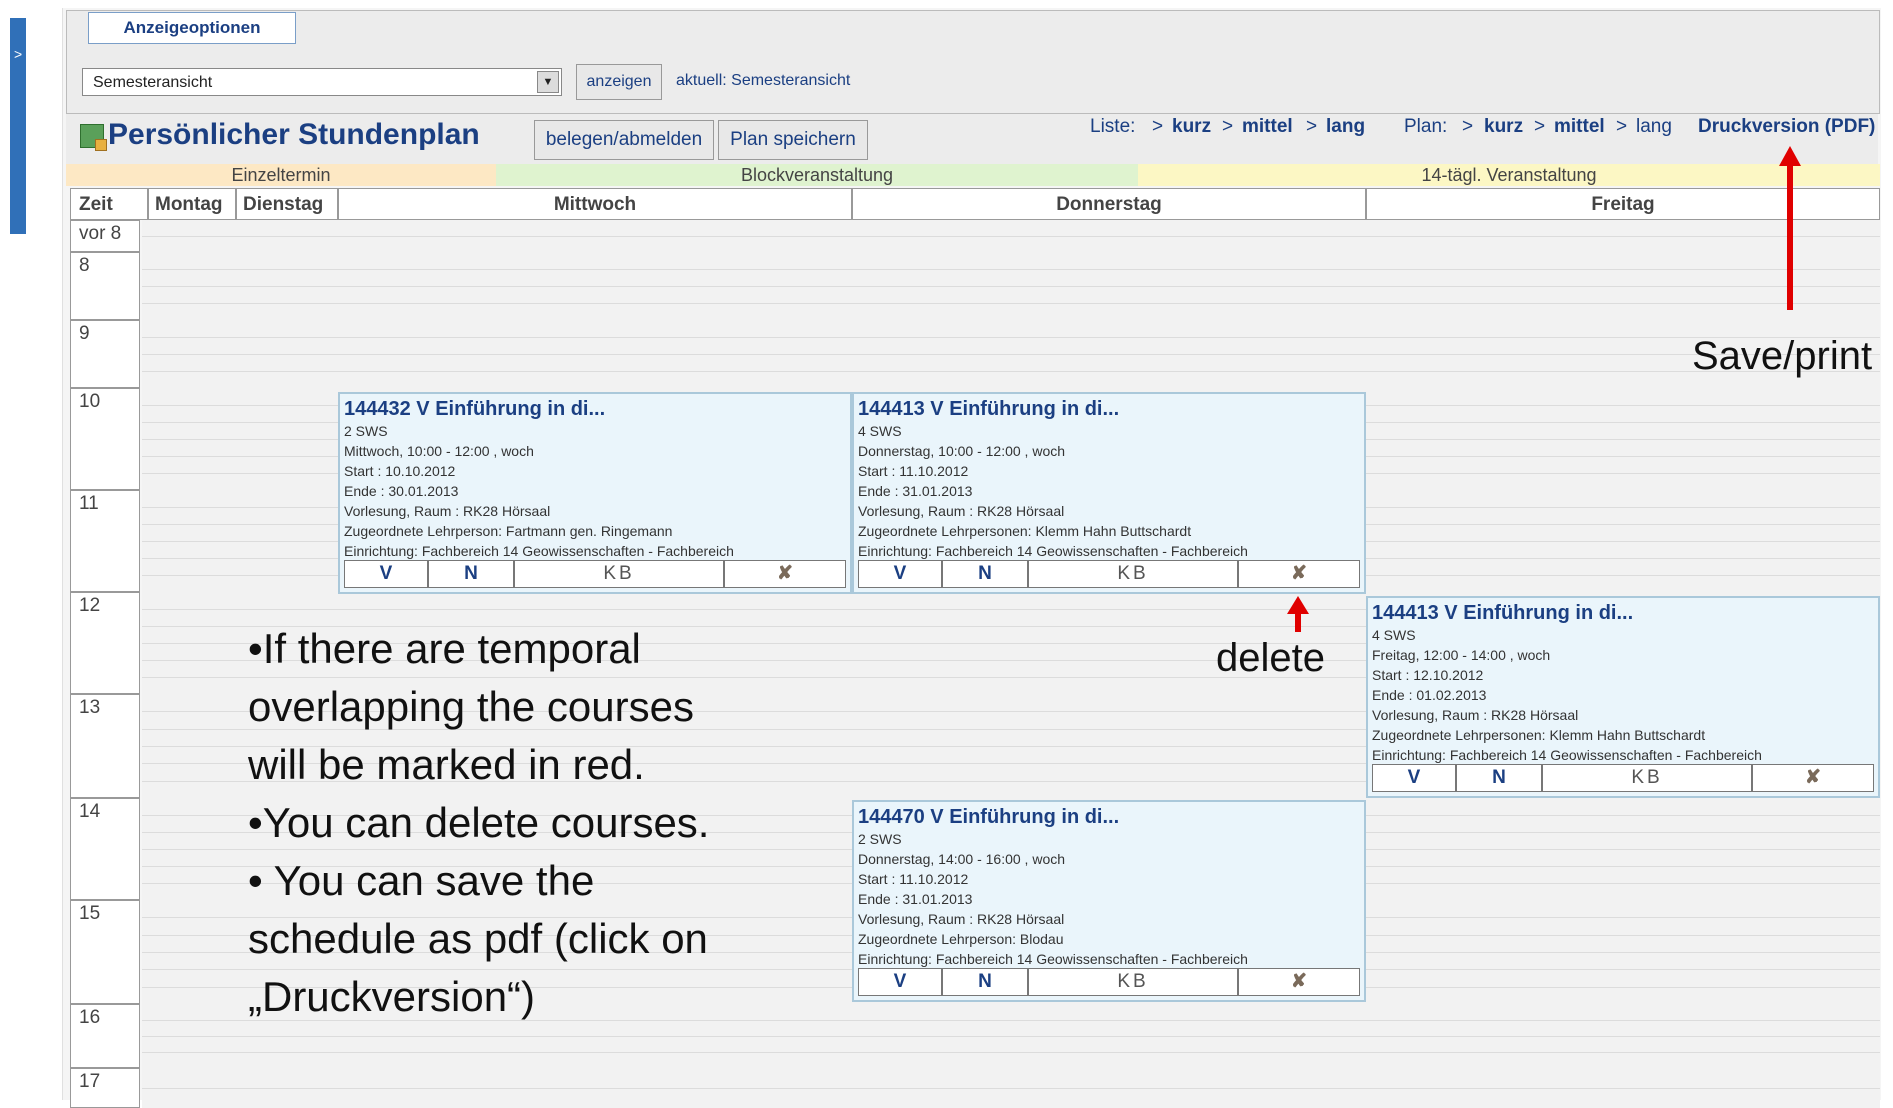  What do you see at coordinates (479, 822) in the screenshot?
I see `annotation-line: •You can delete courses.` at bounding box center [479, 822].